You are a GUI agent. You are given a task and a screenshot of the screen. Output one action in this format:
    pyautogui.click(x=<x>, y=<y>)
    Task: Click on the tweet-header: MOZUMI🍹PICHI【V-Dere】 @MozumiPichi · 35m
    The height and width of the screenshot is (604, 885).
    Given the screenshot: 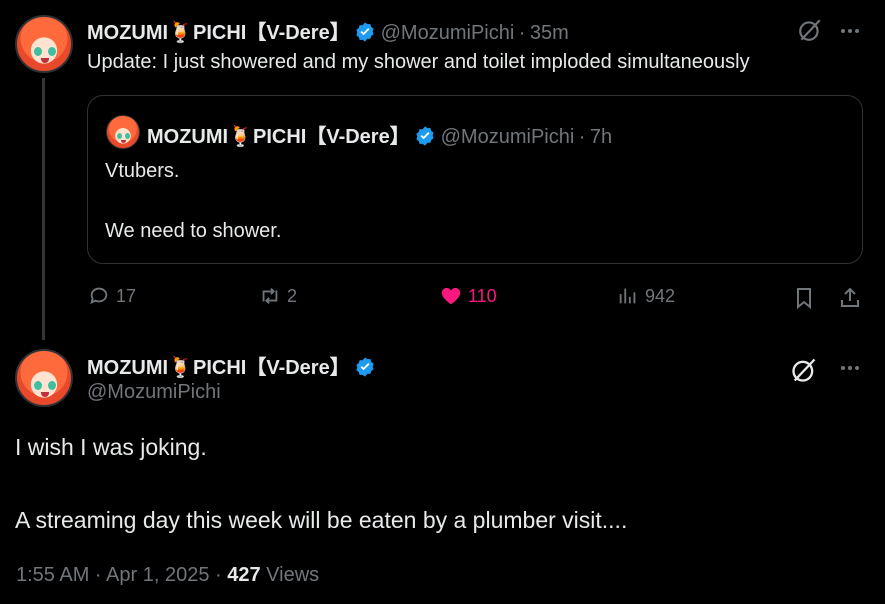 What is the action you would take?
    pyautogui.click(x=328, y=30)
    